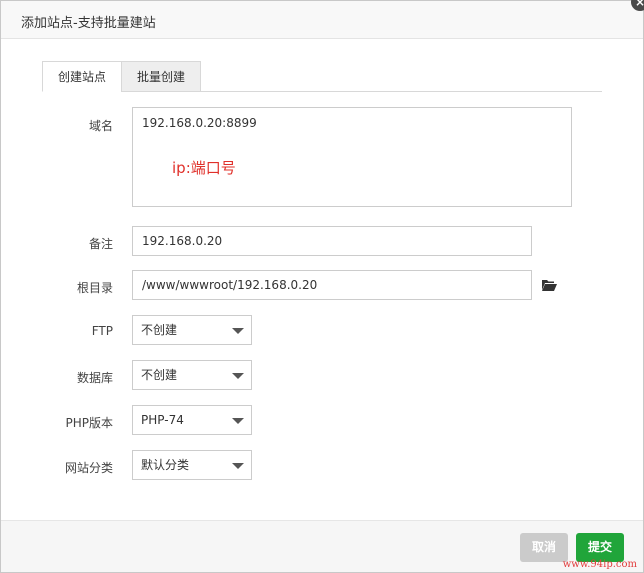  What do you see at coordinates (332, 285) in the screenshot?
I see `root-dir-input: /www/wwwroot/192.168.0.20` at bounding box center [332, 285].